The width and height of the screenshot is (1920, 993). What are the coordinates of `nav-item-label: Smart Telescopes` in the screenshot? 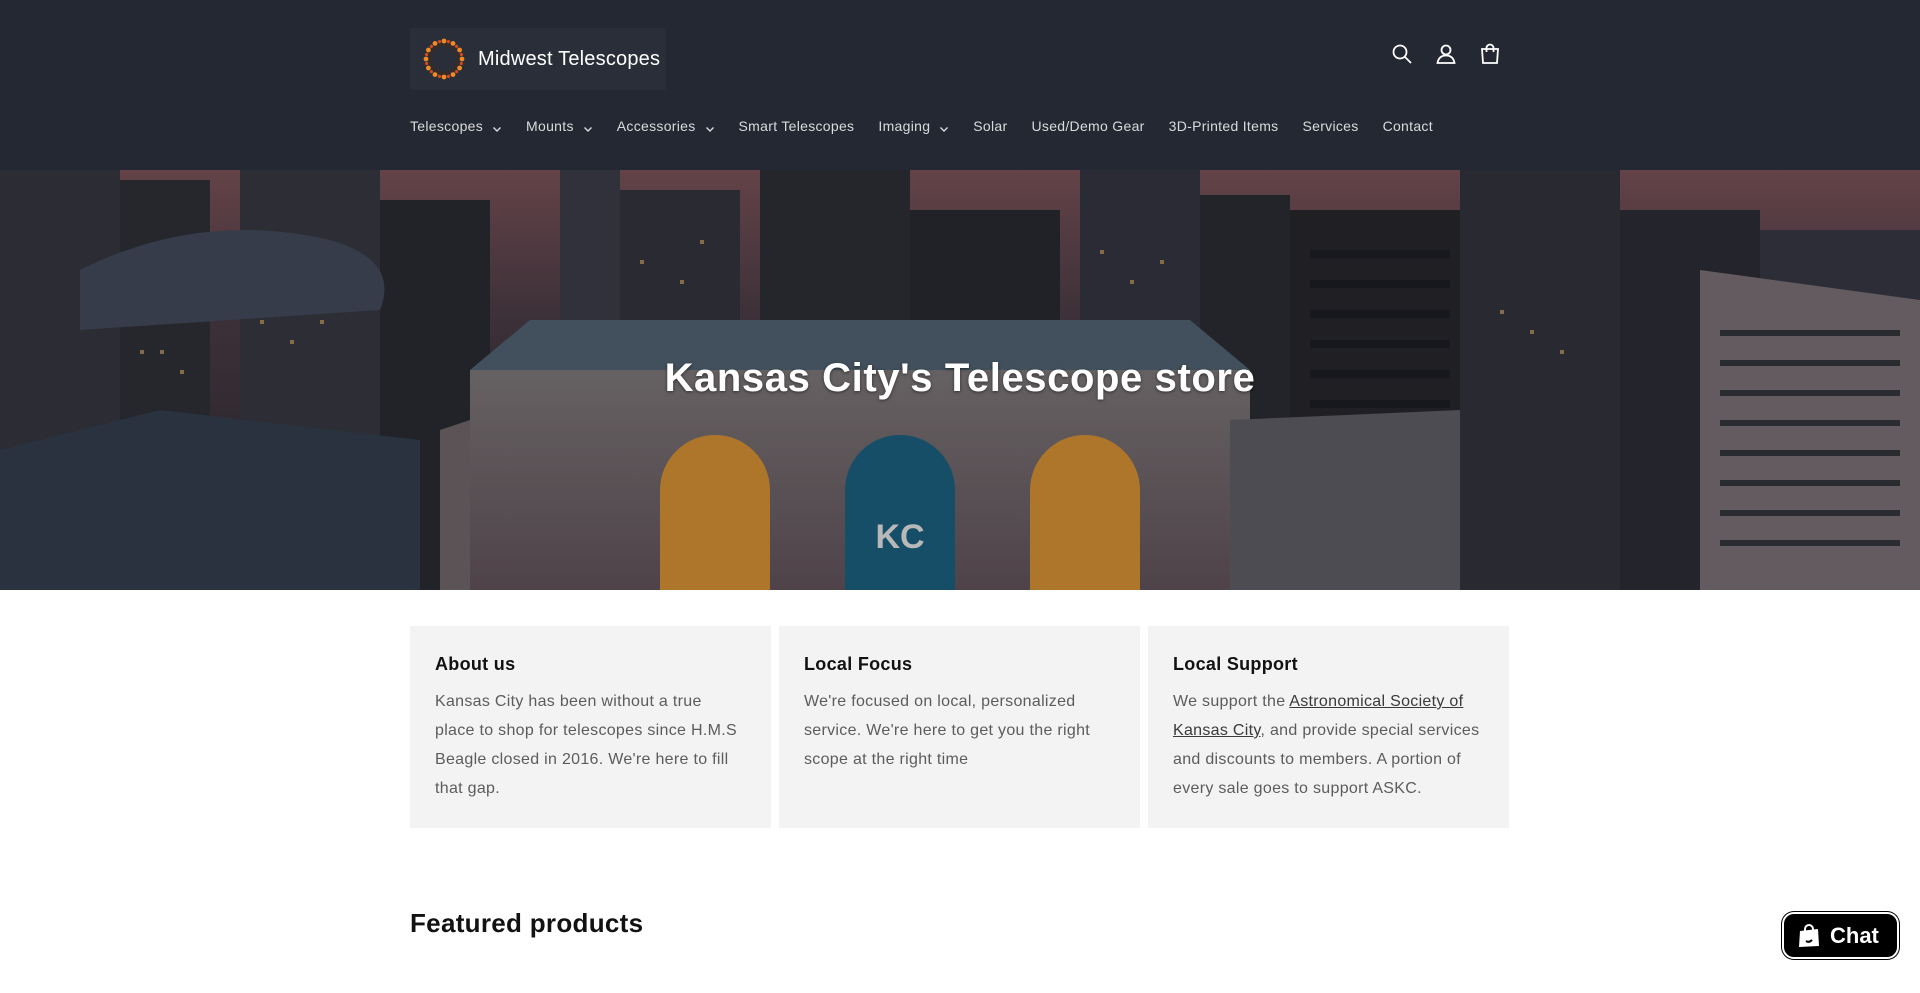 It's located at (796, 126).